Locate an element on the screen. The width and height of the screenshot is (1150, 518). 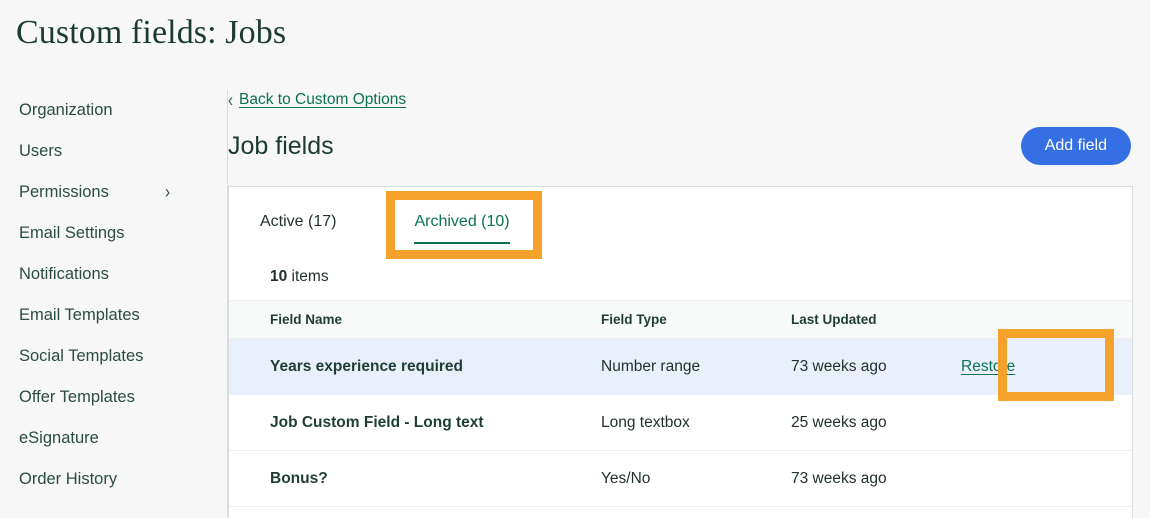
back-link-label: Back to Custom Options is located at coordinates (323, 99).